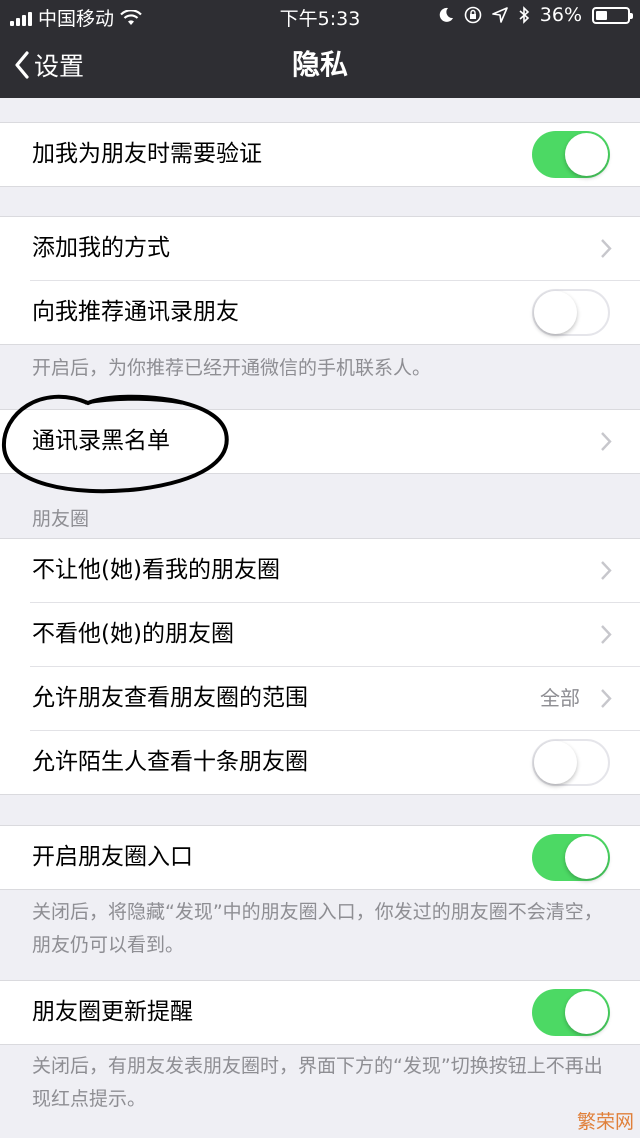  I want to click on group-verify: 加我为朋友时需要验证, so click(320, 154).